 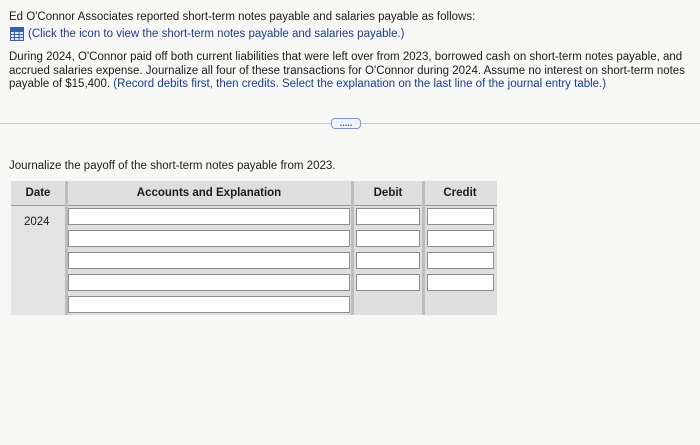 I want to click on header-debit: Debit, so click(x=388, y=193).